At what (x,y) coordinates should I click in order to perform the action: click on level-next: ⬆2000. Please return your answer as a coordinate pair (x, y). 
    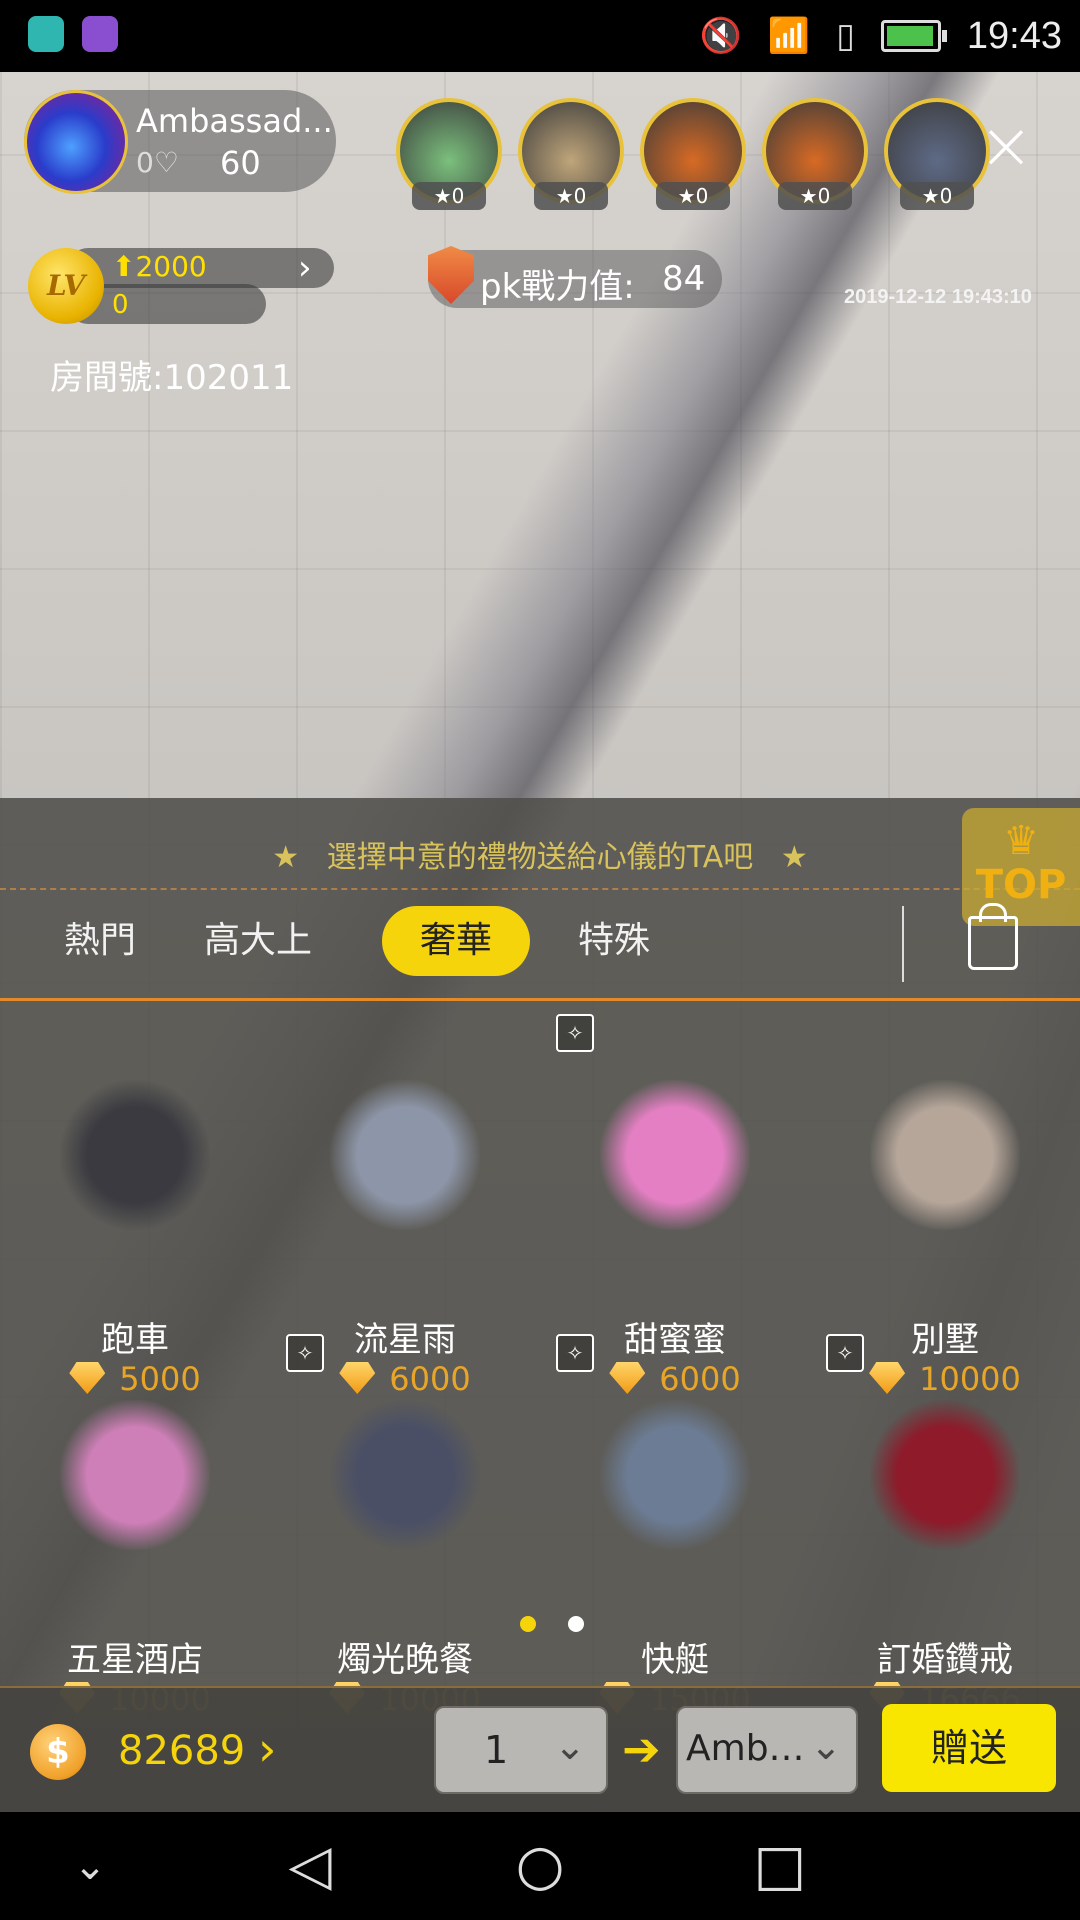
    Looking at the image, I should click on (159, 266).